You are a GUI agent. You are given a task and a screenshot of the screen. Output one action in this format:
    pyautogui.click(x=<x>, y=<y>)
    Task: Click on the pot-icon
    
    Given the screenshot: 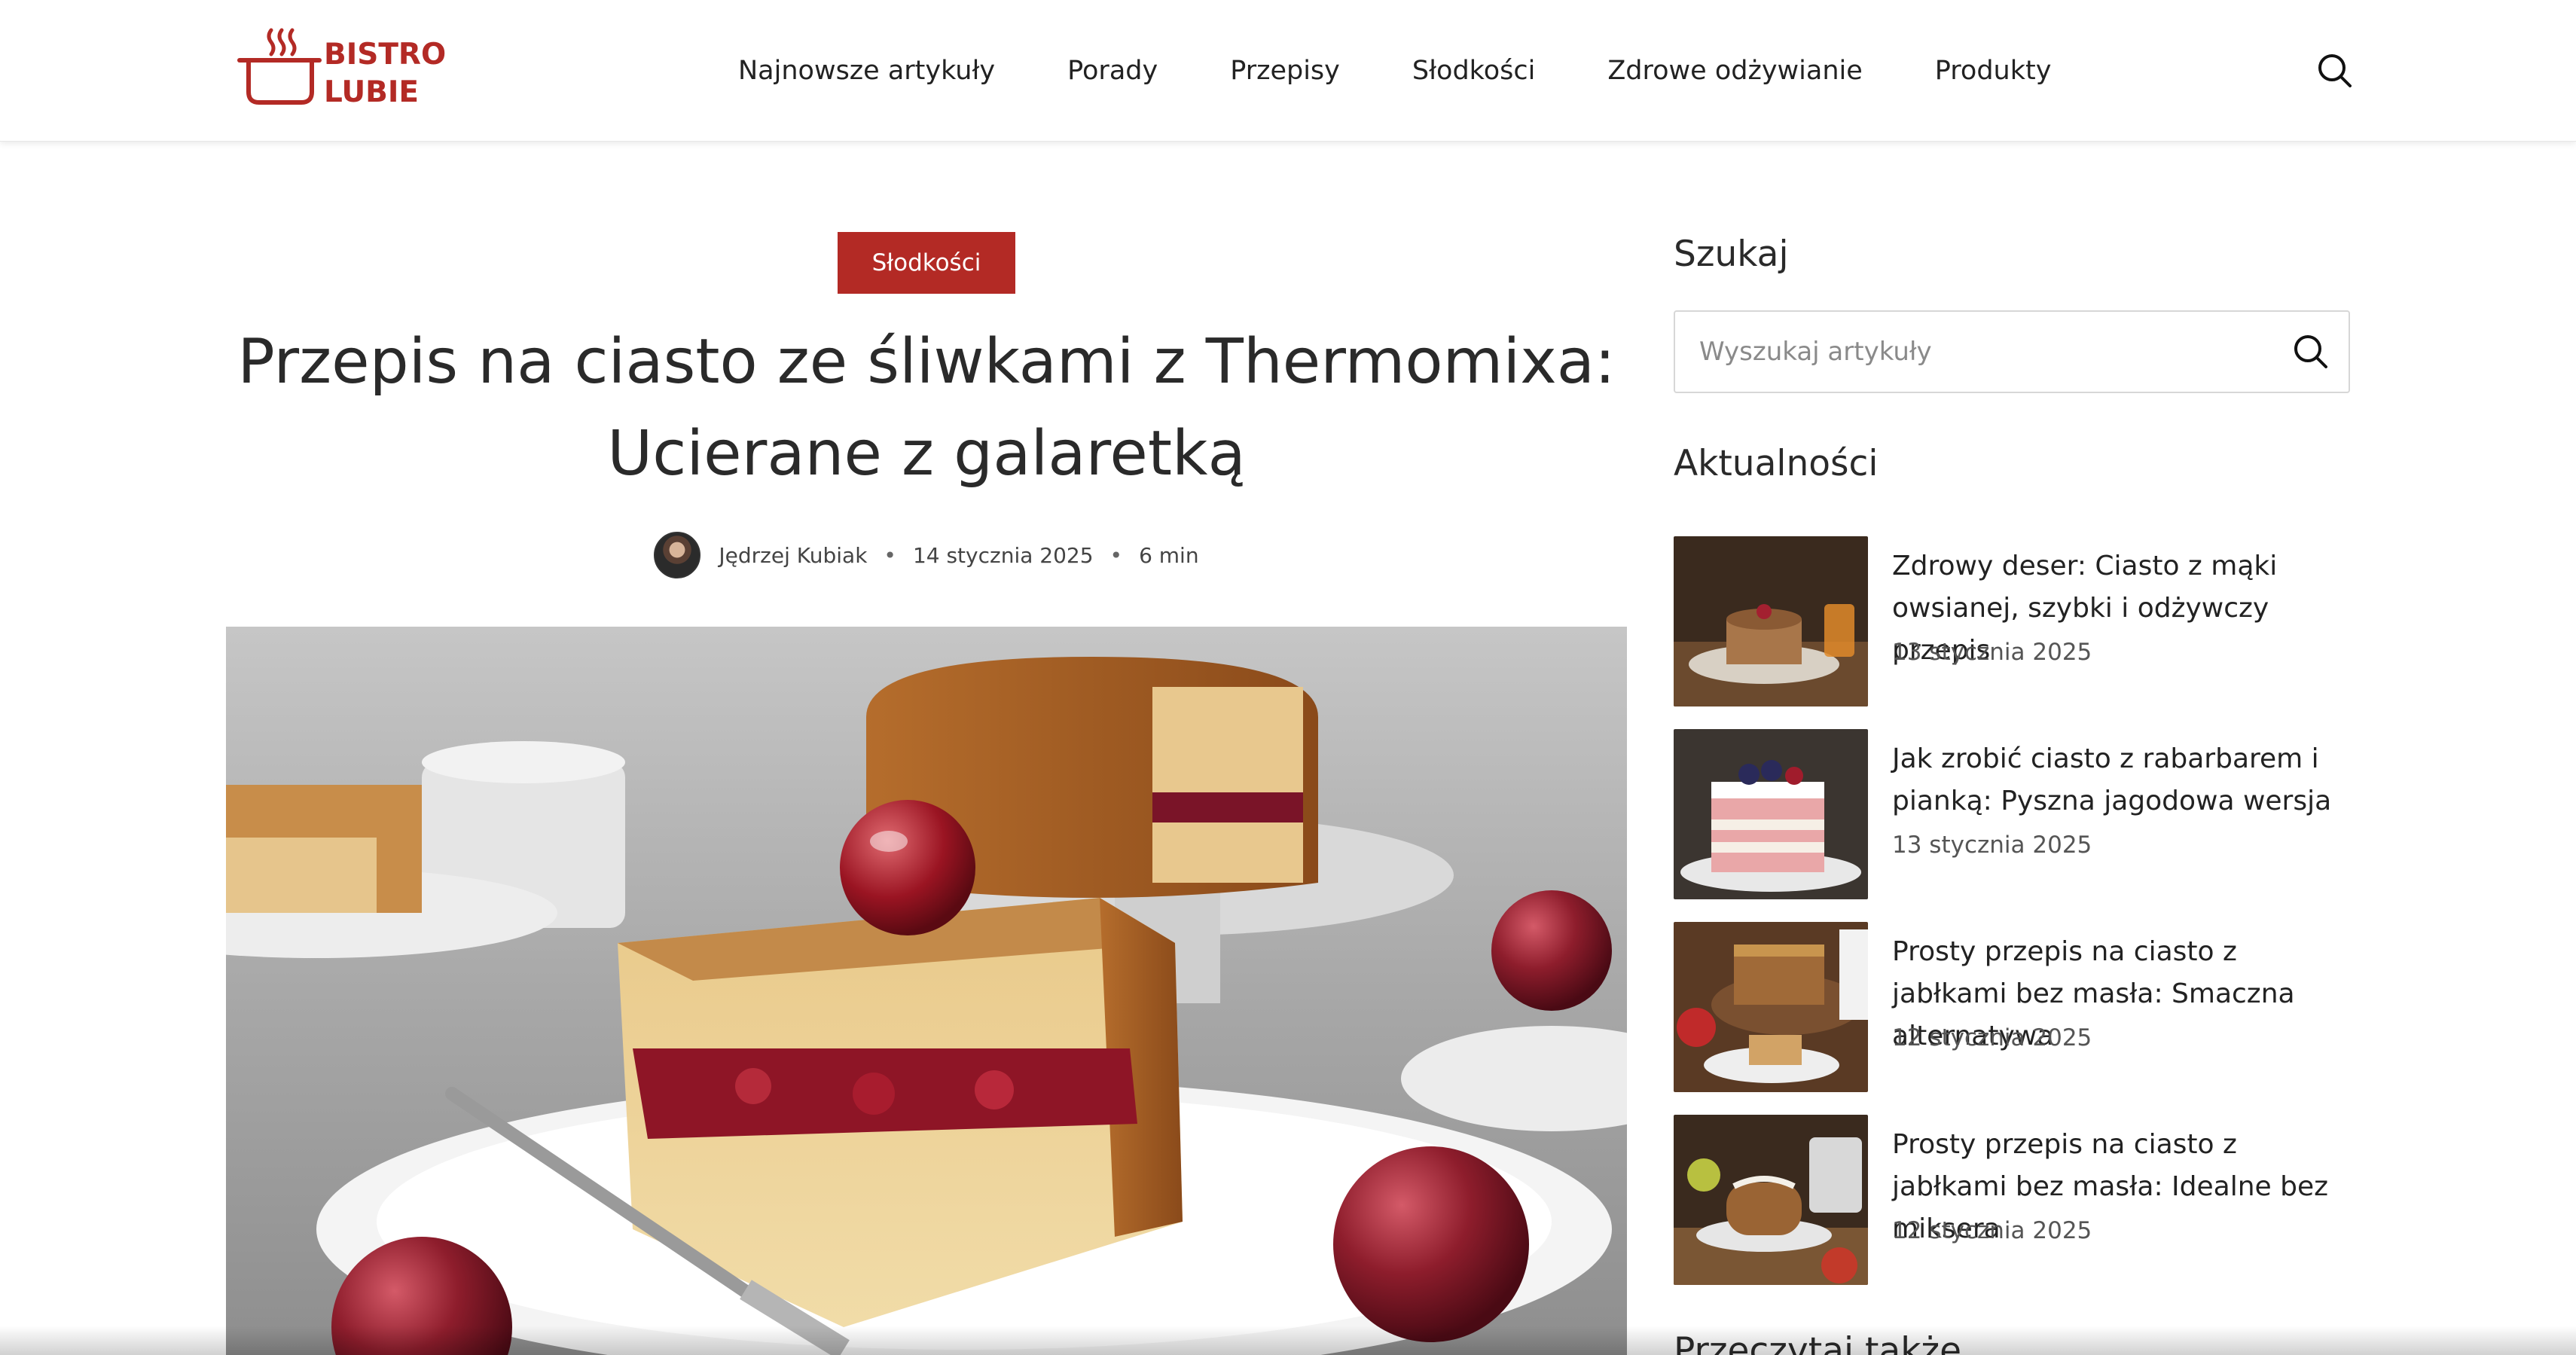 What is the action you would take?
    pyautogui.click(x=280, y=66)
    